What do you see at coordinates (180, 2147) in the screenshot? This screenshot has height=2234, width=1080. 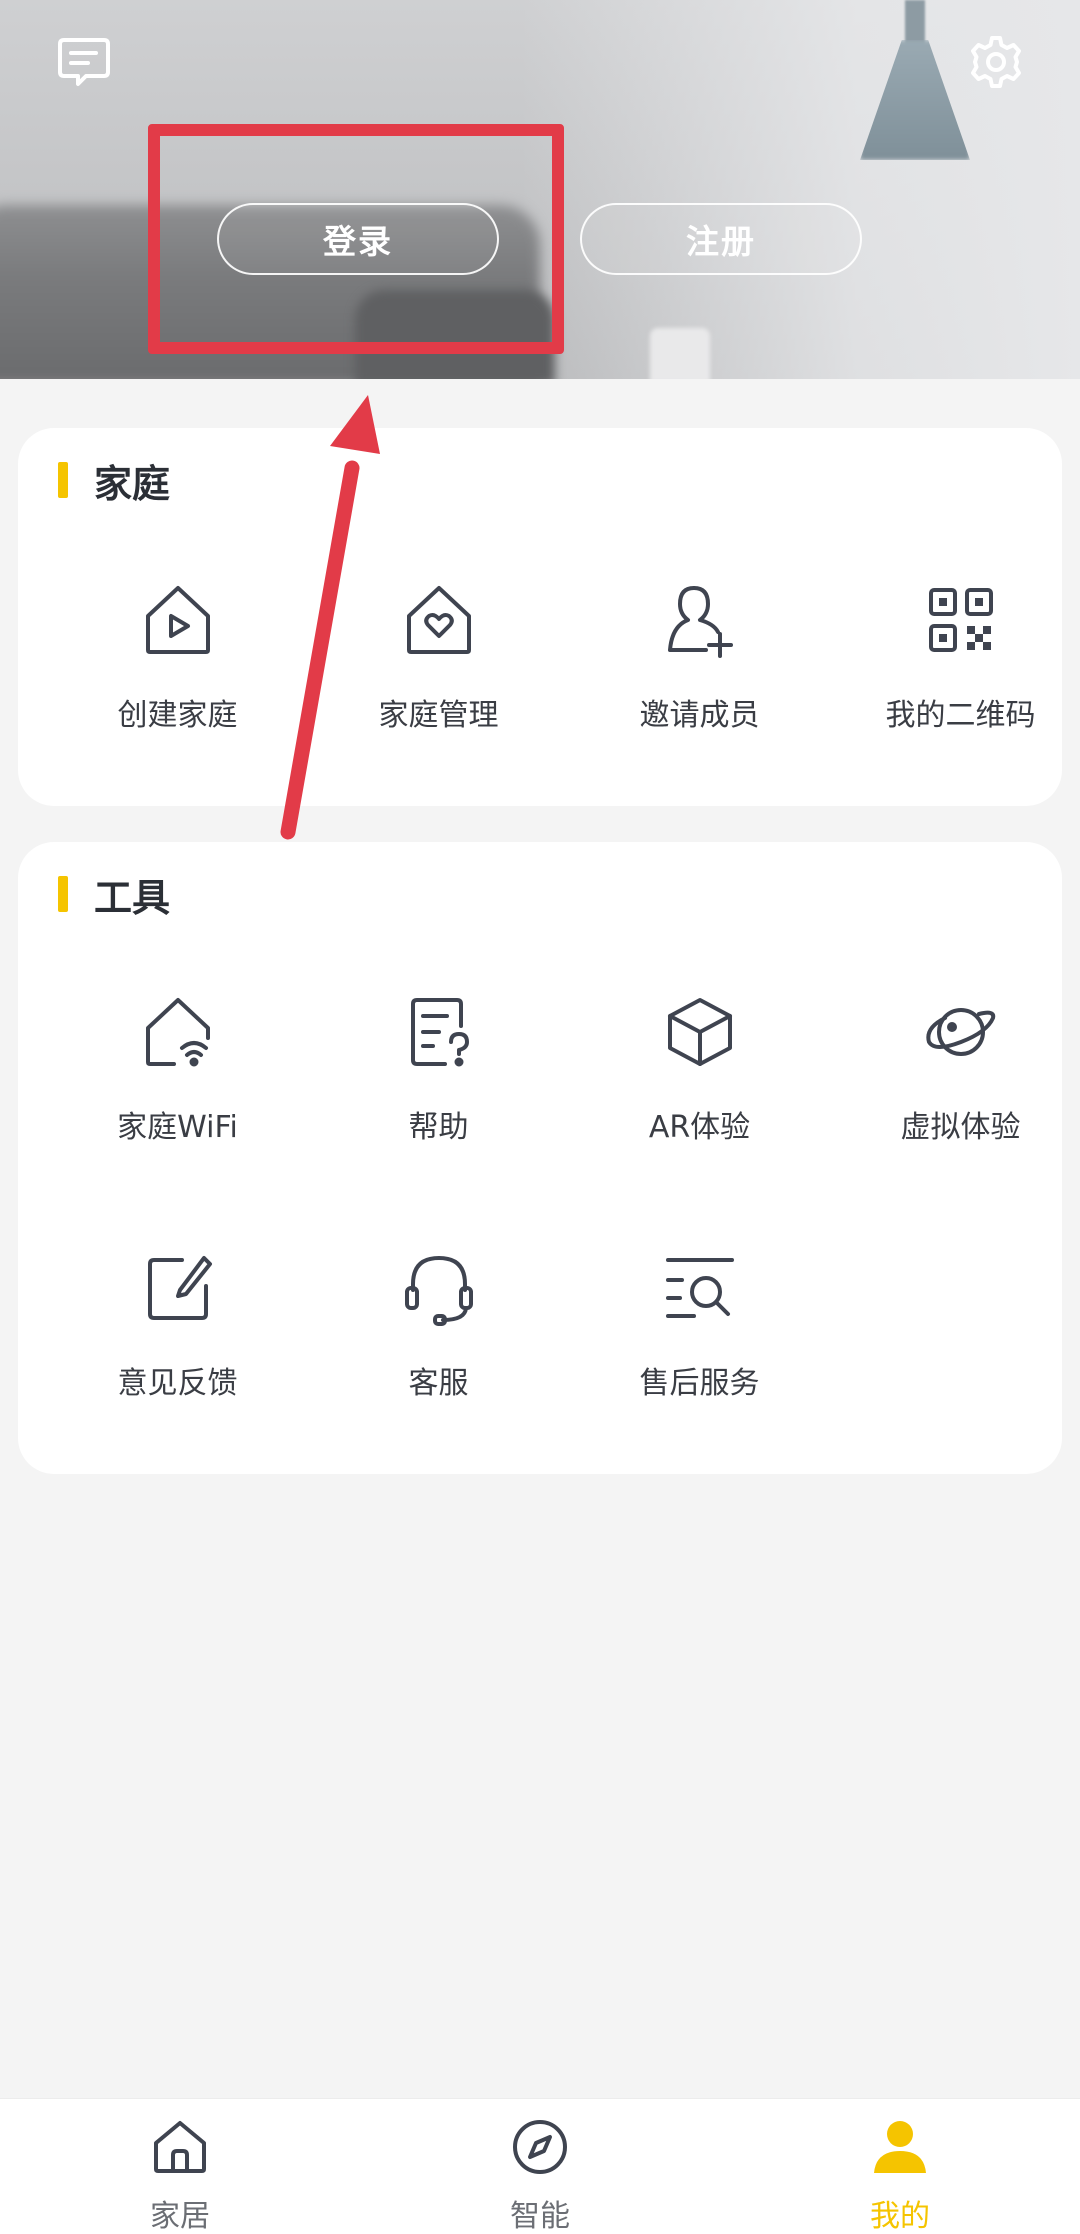 I see `home-icon` at bounding box center [180, 2147].